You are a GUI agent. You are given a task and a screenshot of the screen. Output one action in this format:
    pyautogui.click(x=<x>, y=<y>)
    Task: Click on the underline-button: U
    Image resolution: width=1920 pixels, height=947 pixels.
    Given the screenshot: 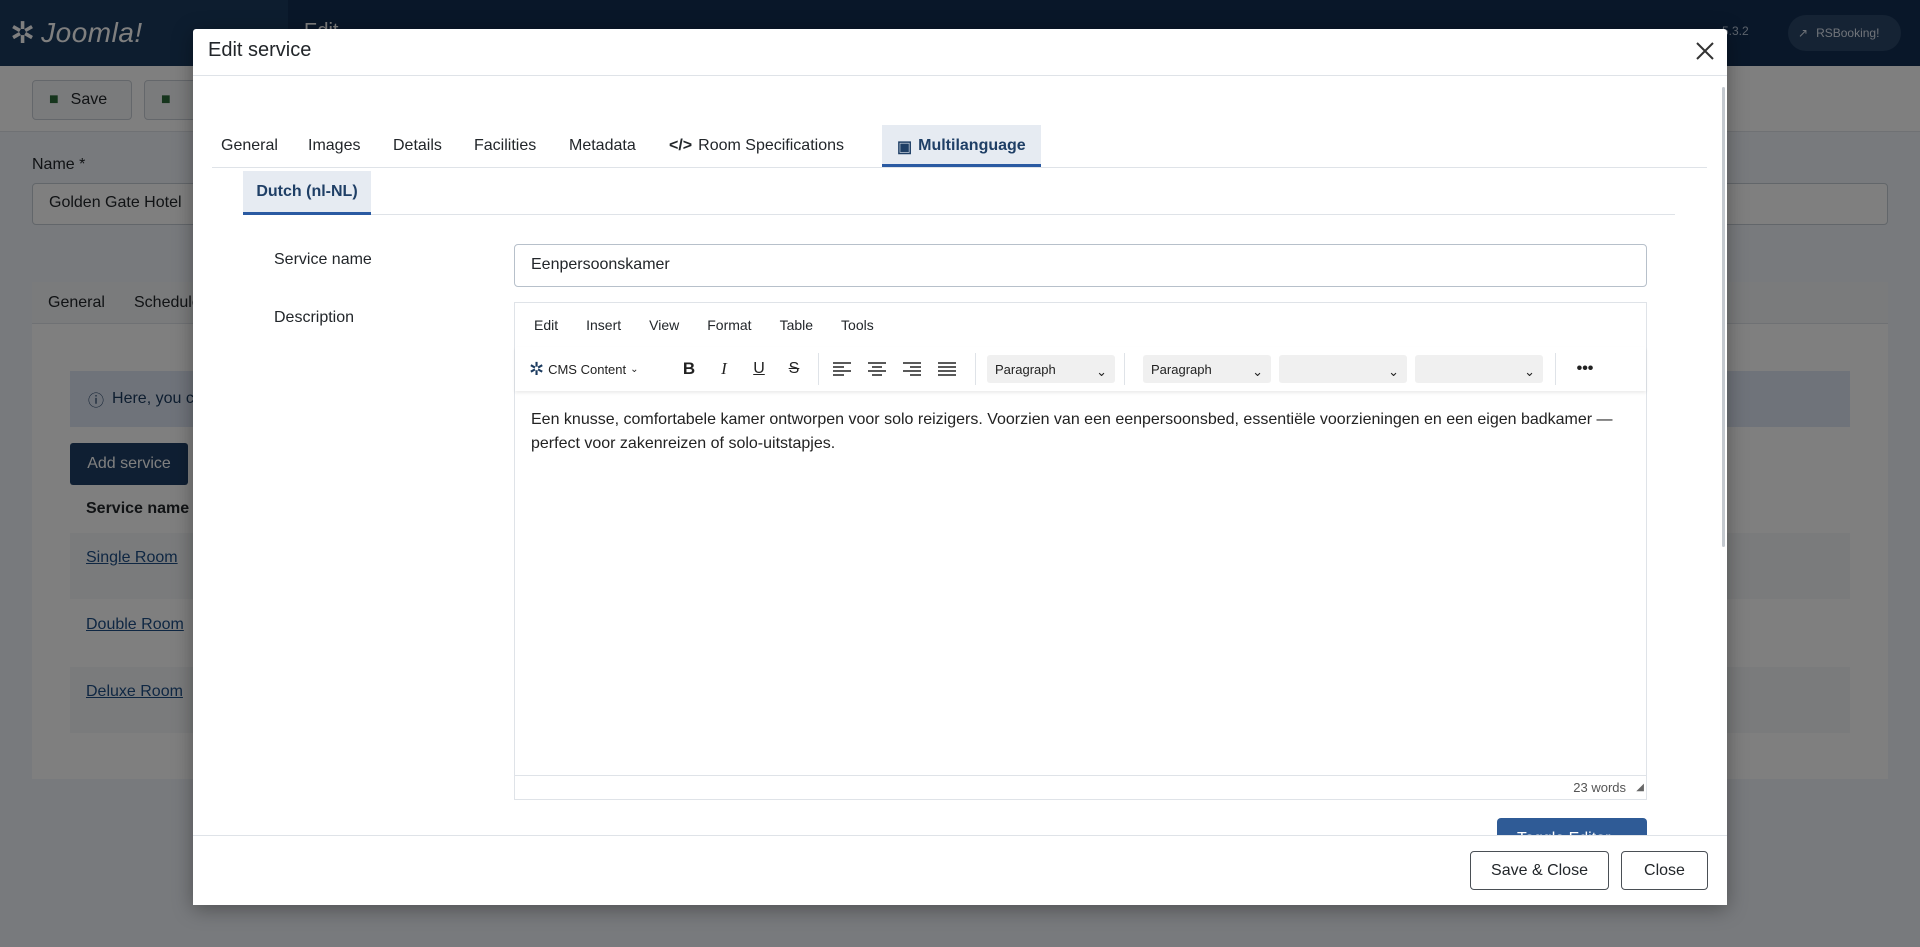 What is the action you would take?
    pyautogui.click(x=759, y=369)
    